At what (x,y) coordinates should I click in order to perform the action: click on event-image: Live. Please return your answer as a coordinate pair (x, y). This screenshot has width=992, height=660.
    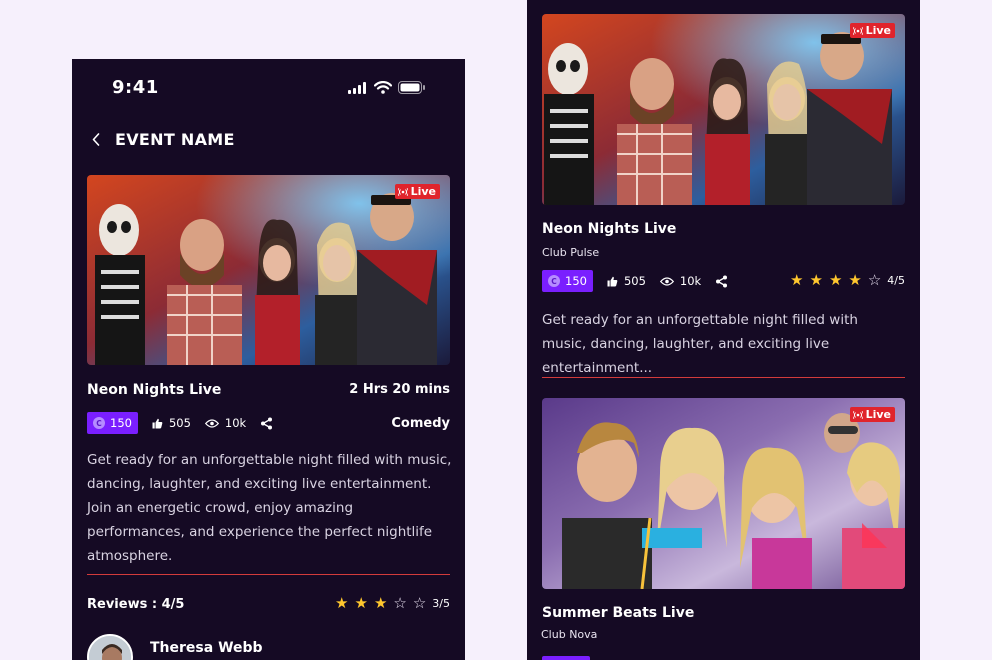
    Looking at the image, I should click on (268, 270).